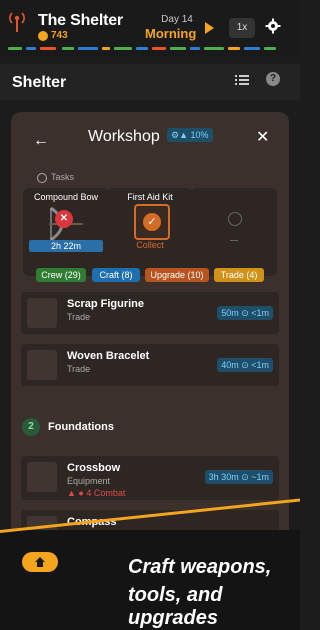 The width and height of the screenshot is (320, 630). I want to click on play-icon, so click(209, 28).